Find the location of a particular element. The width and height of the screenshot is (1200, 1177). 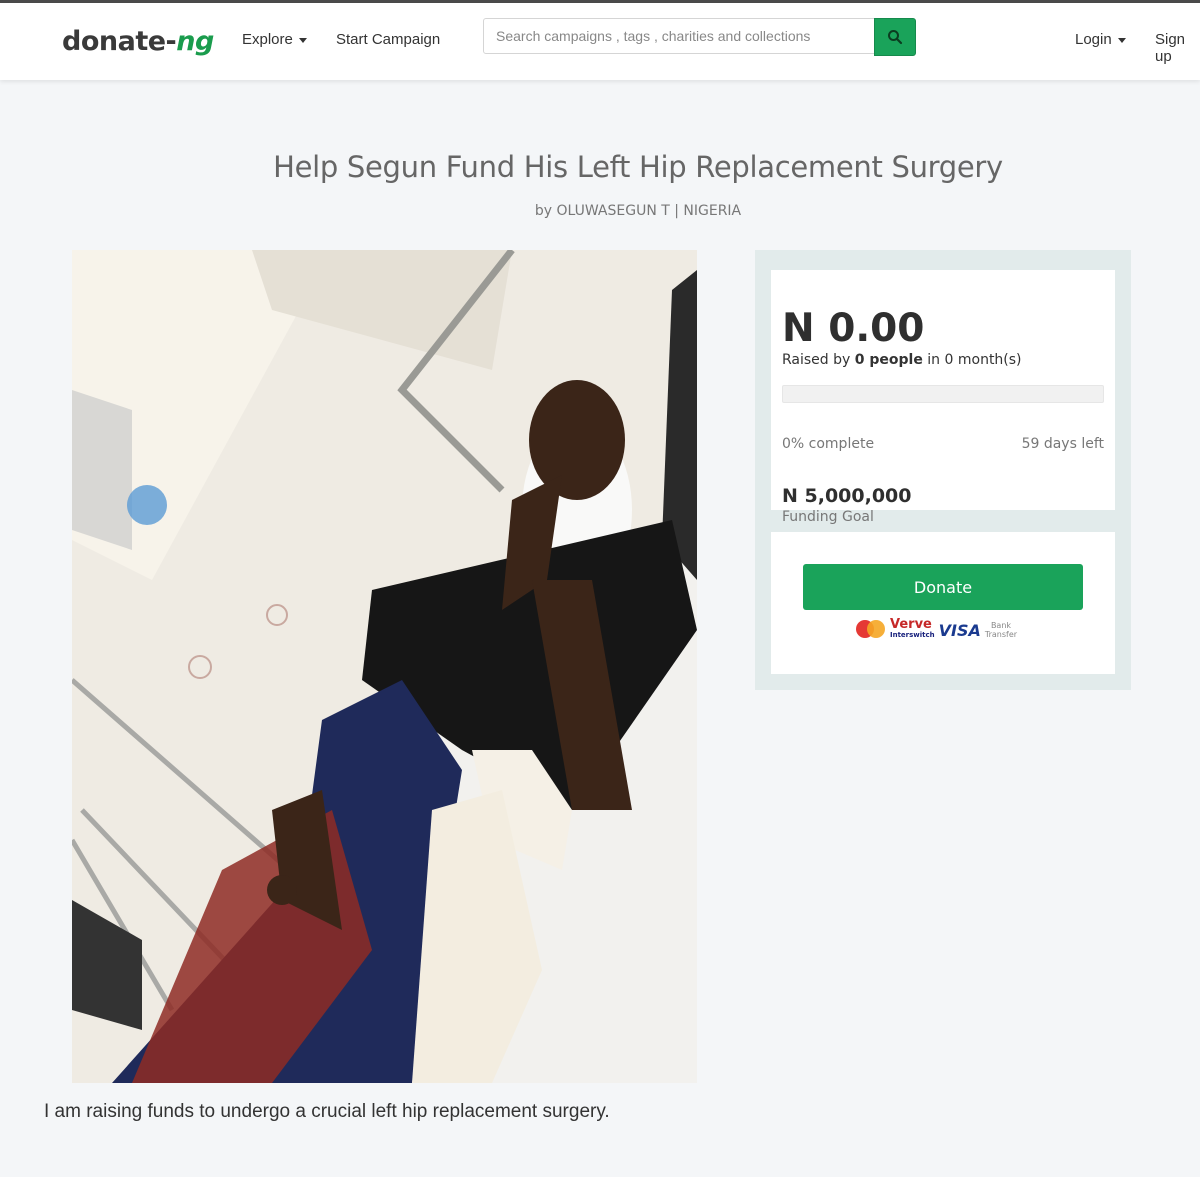

signup-link: Sign up is located at coordinates (1177, 48).